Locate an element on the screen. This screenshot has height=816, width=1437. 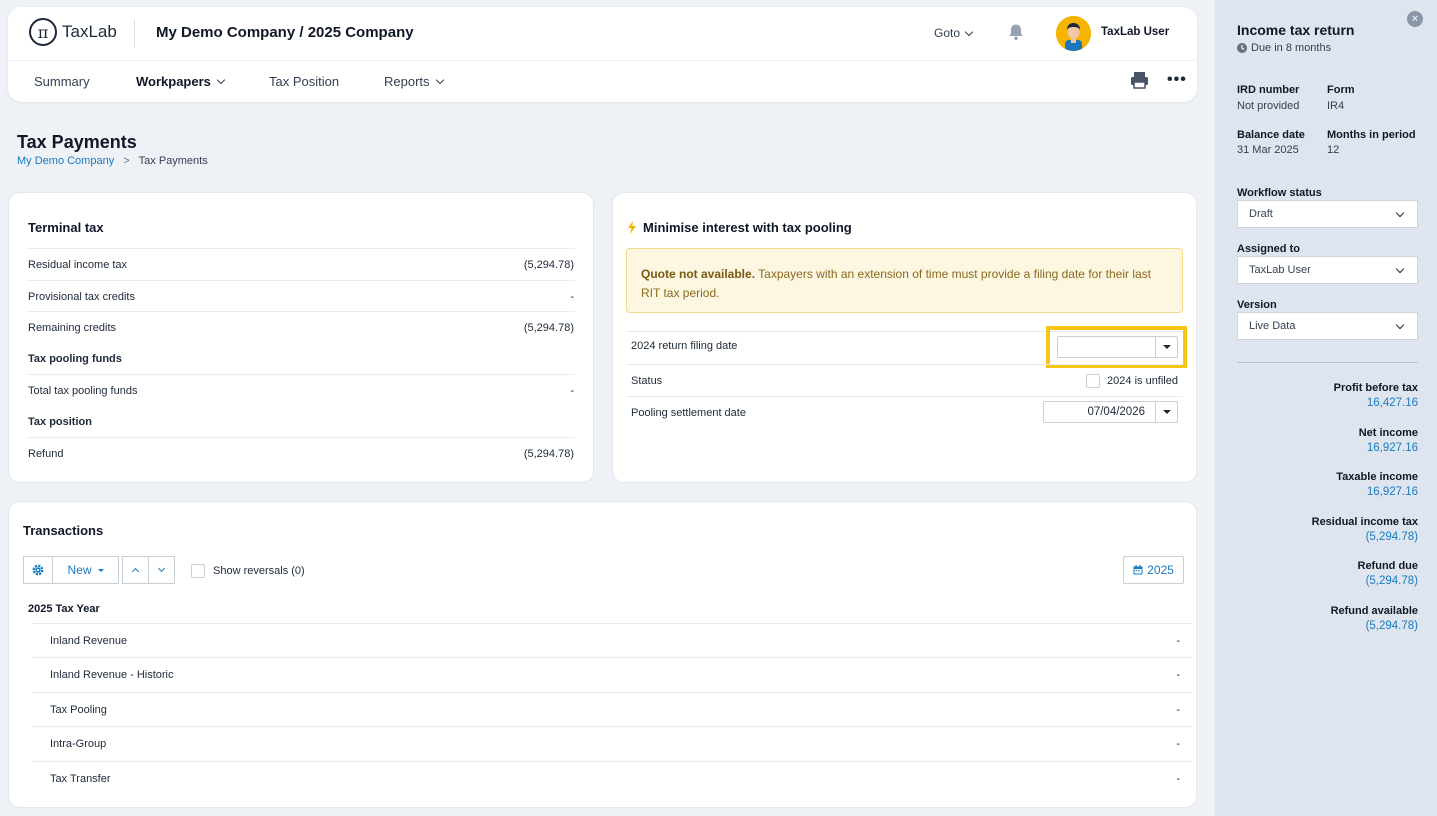
workflow-status-select: Draft is located at coordinates (1327, 214).